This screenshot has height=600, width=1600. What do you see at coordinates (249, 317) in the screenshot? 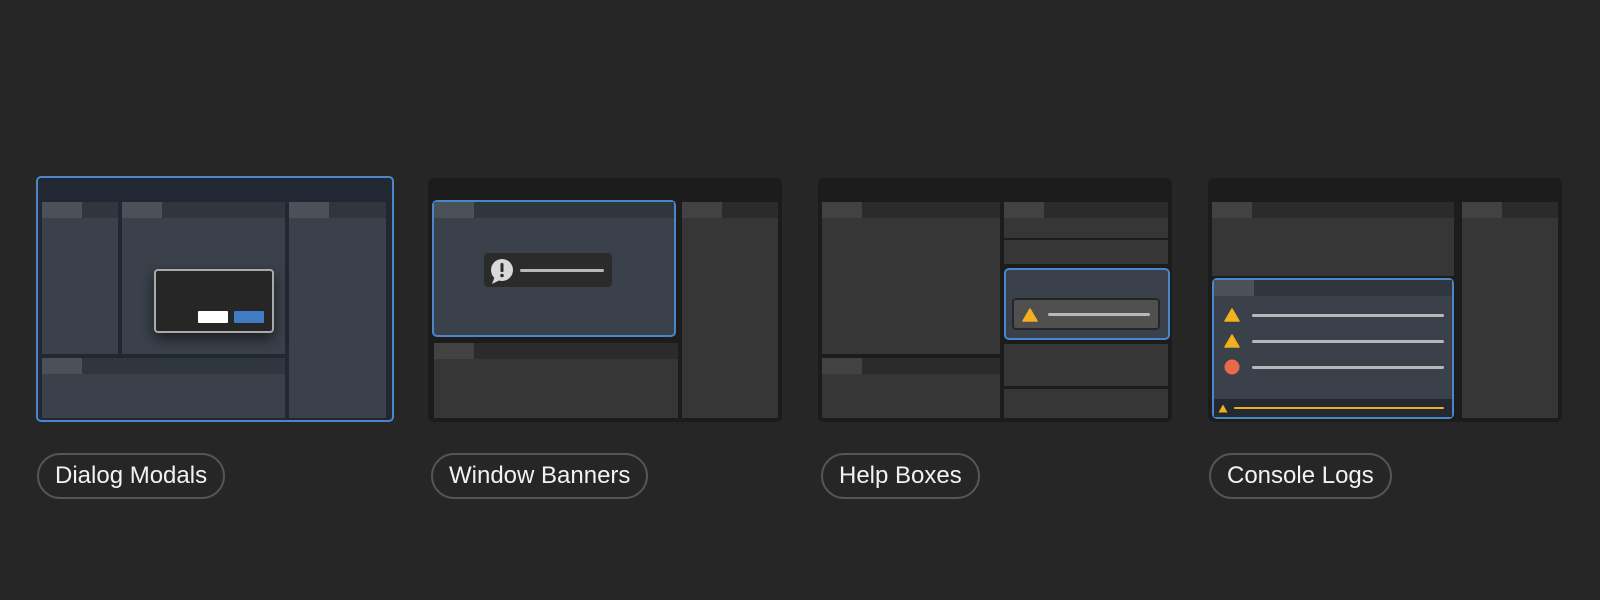
I see `dialog-confirm-button` at bounding box center [249, 317].